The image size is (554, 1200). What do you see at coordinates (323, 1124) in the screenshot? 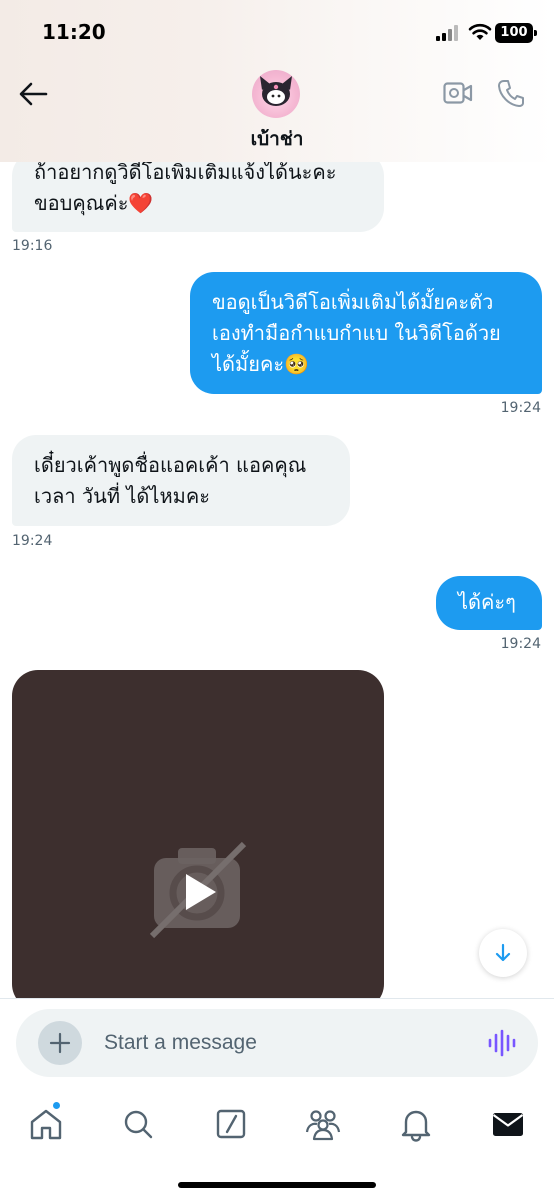
I see `communities-icon` at bounding box center [323, 1124].